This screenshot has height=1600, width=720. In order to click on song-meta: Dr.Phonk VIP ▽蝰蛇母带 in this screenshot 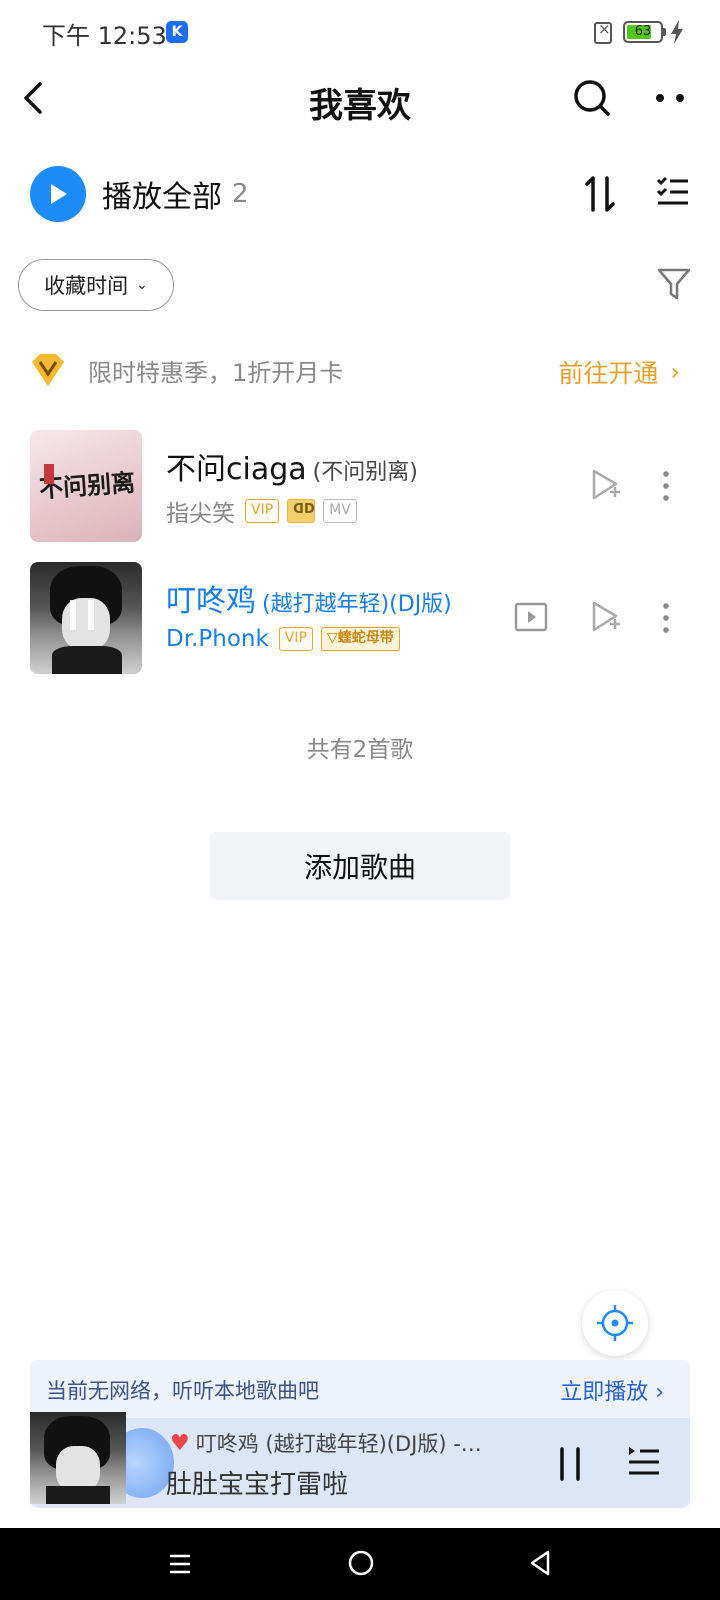, I will do `click(287, 639)`.